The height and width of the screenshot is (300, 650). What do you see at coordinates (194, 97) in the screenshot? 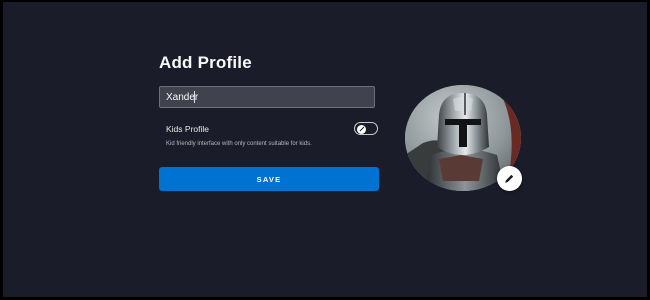
I see `text-cursor` at bounding box center [194, 97].